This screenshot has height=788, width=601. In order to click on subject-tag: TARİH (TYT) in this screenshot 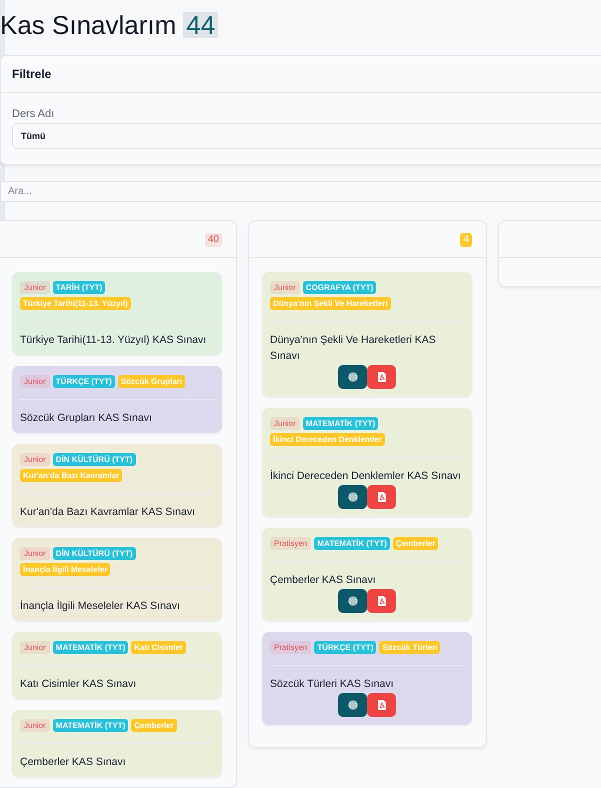, I will do `click(79, 287)`.